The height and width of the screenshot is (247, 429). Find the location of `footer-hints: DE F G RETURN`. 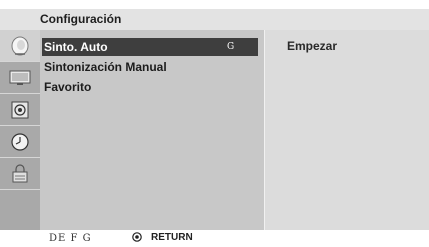

footer-hints: DE F G RETURN is located at coordinates (214, 238).